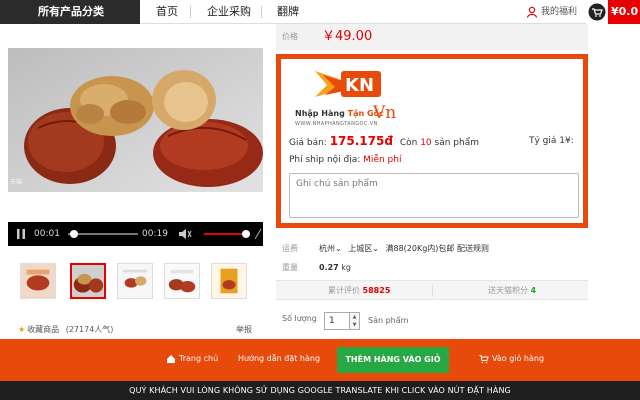  I want to click on sale-price-row: Giá bán: 175.175đ Còn 10 sản phẩm, so click(384, 142).